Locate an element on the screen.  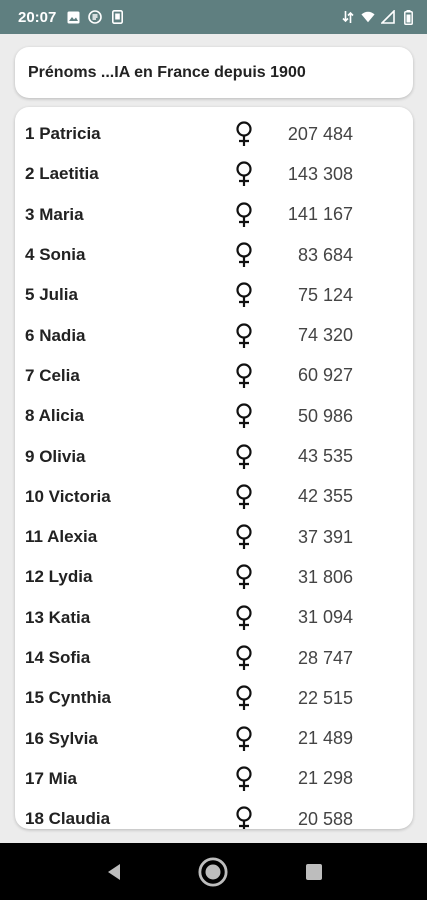
rank: 12 is located at coordinates (34, 577).